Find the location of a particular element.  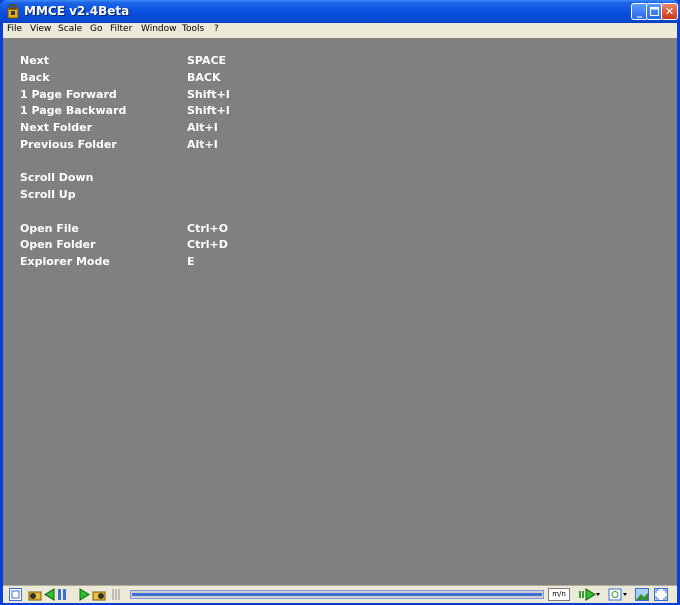

menu-bar: File View Scale Go Filter Window Tools ? is located at coordinates (340, 30).